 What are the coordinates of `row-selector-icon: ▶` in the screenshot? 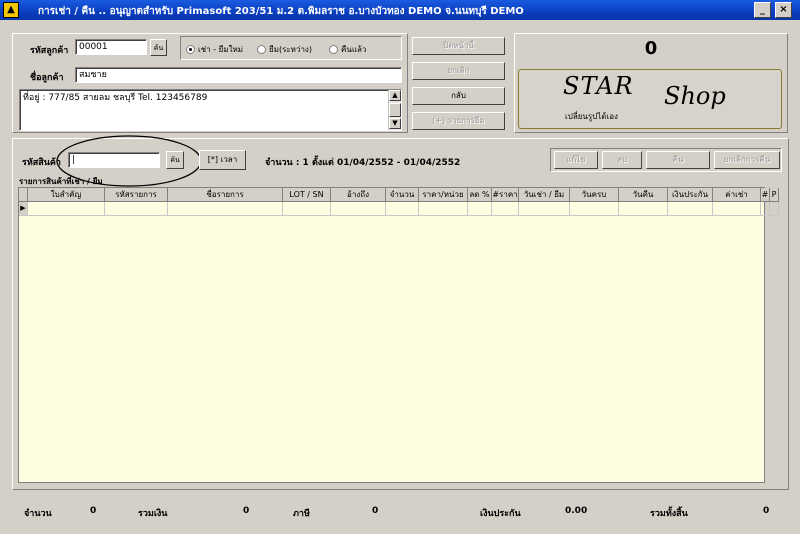 It's located at (23, 209).